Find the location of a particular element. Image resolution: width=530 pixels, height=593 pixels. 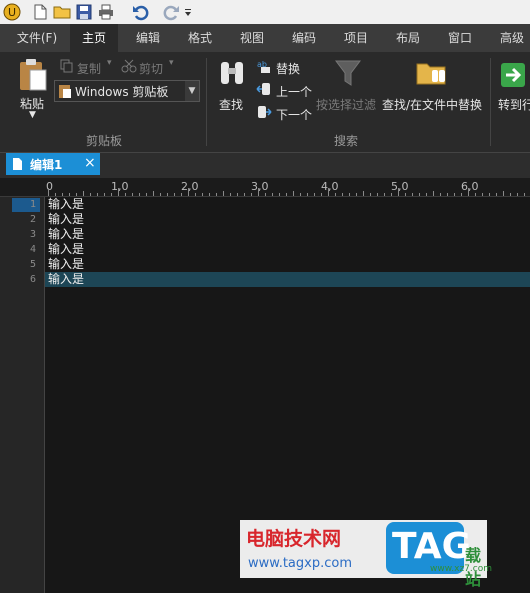

find-in-files-label: 查找/在文件中替换 is located at coordinates (432, 105).